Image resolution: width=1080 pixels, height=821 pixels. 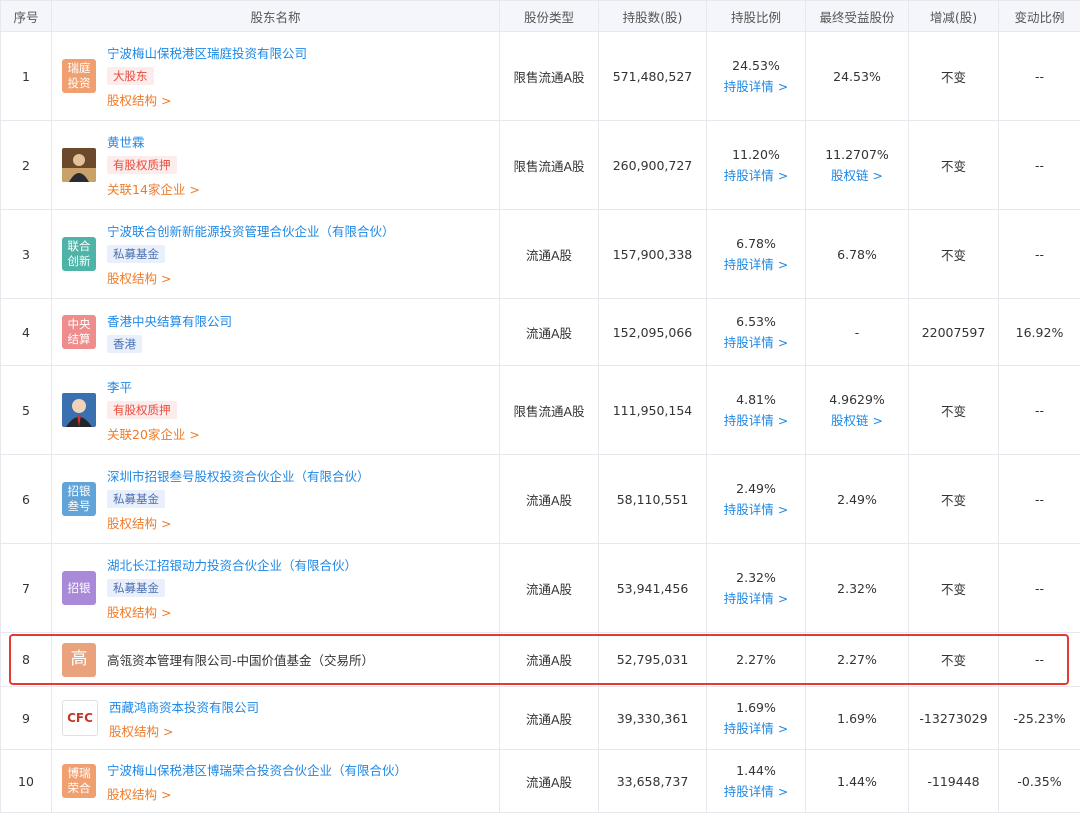 I want to click on company-logo: 联合创新, so click(x=79, y=254).